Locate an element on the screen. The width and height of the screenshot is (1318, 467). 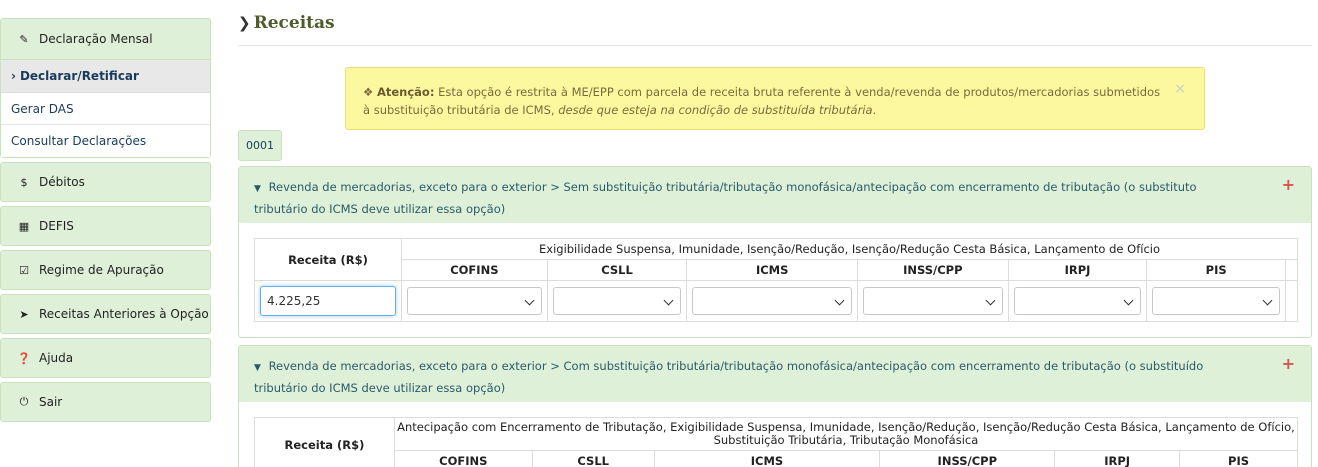
chevron-right-icon: ❯ is located at coordinates (244, 22).